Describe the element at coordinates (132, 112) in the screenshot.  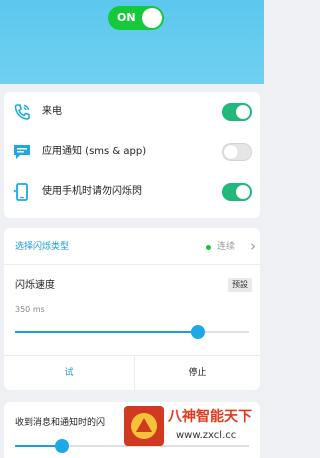
I see `setting-row-incoming-call: 来电` at that location.